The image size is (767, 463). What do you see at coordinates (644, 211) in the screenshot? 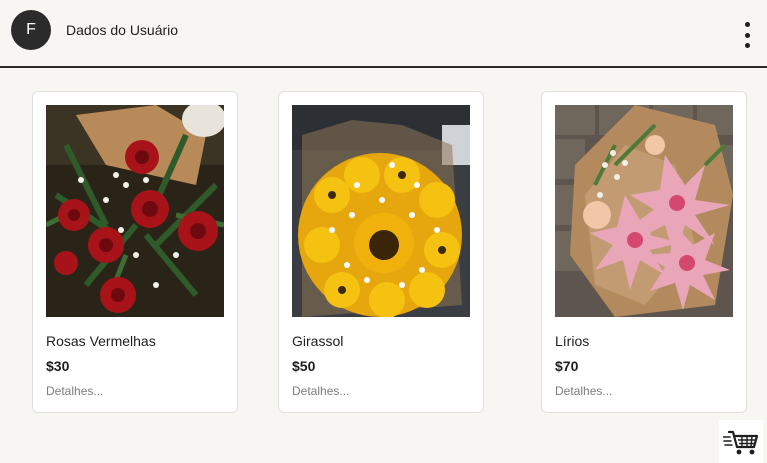
I see `product-image-lilies` at bounding box center [644, 211].